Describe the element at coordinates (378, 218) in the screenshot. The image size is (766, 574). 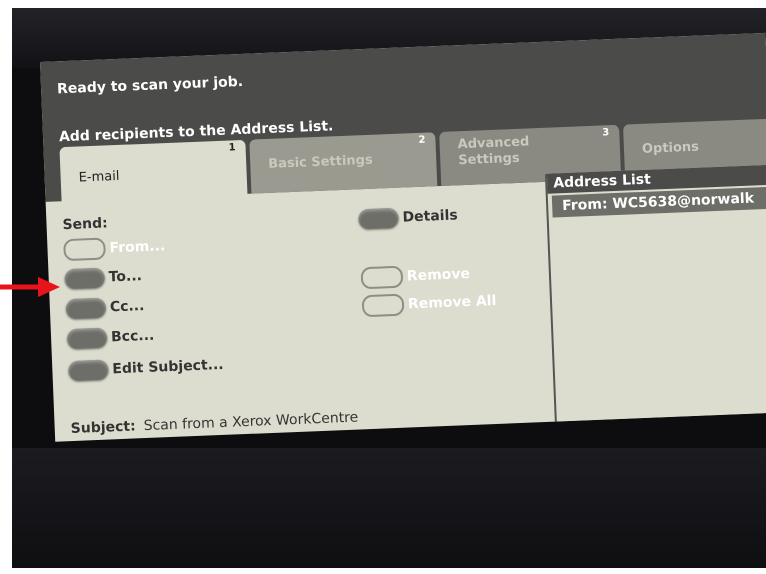
I see `details-button-pill` at that location.